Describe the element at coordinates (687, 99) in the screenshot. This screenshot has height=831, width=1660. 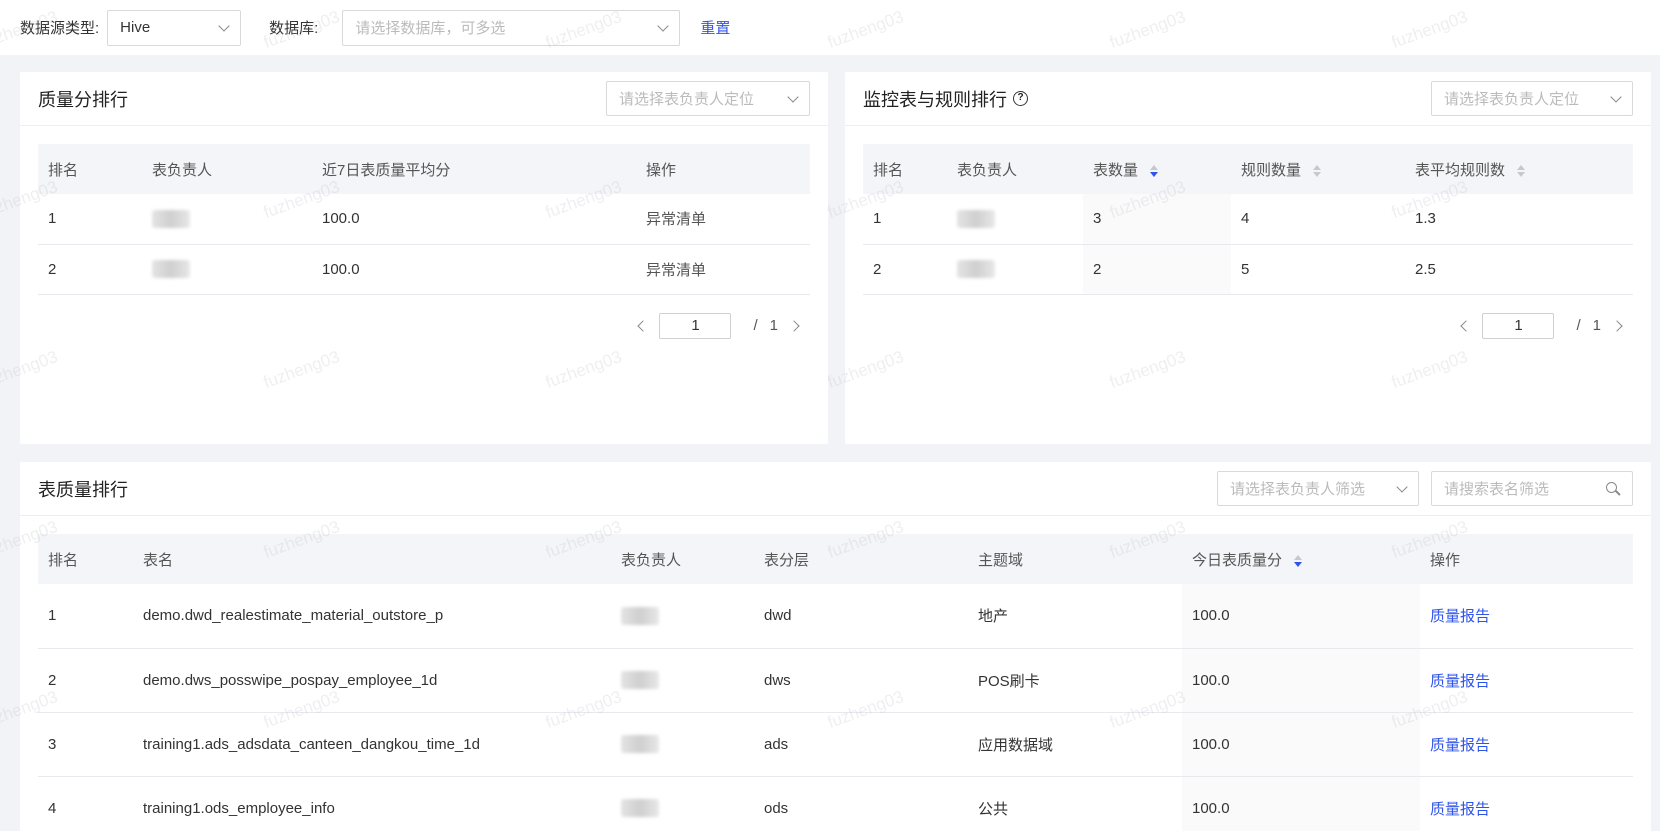
I see `quality-owner-placeholder: 请选择表负责人定位` at that location.